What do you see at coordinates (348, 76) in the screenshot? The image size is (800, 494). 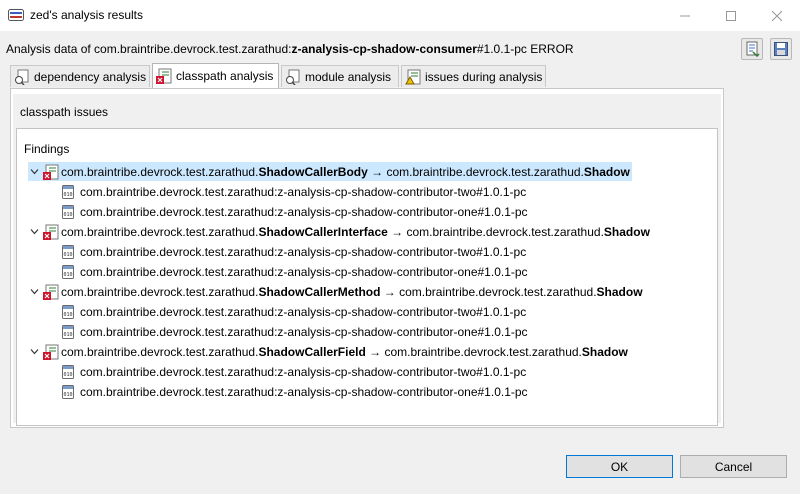 I see `tab-label: module analysis` at bounding box center [348, 76].